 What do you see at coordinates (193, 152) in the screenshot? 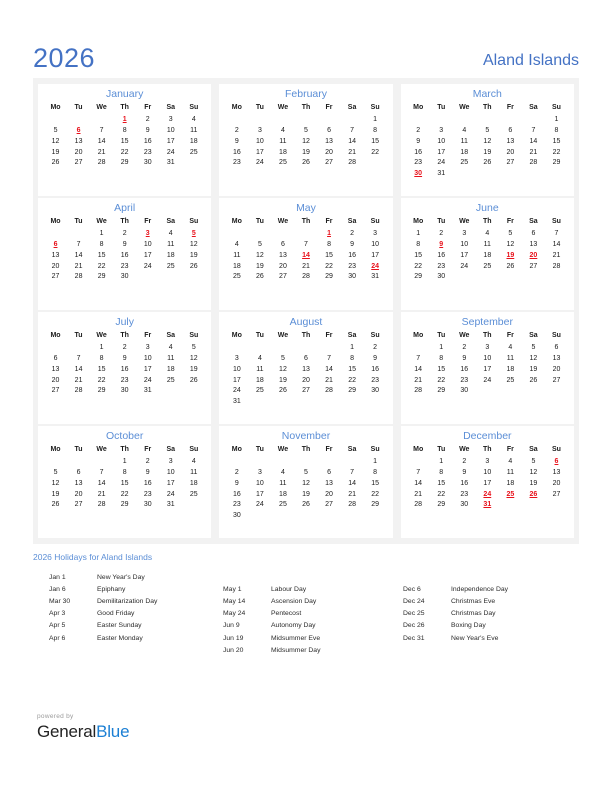
I see `day-cell: 25` at bounding box center [193, 152].